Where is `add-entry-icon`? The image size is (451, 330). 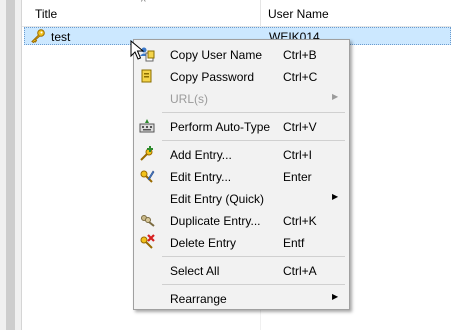 add-entry-icon is located at coordinates (147, 154).